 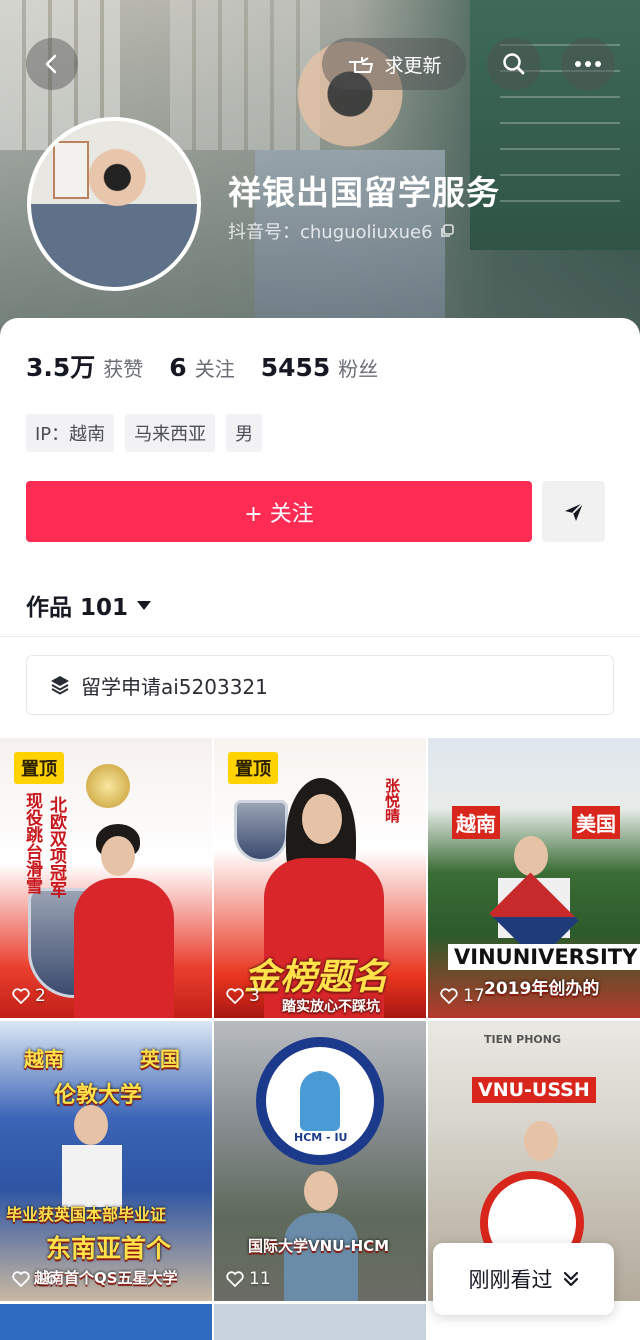 What do you see at coordinates (522, 1039) in the screenshot?
I see `video-caption: TIEN PHONG` at bounding box center [522, 1039].